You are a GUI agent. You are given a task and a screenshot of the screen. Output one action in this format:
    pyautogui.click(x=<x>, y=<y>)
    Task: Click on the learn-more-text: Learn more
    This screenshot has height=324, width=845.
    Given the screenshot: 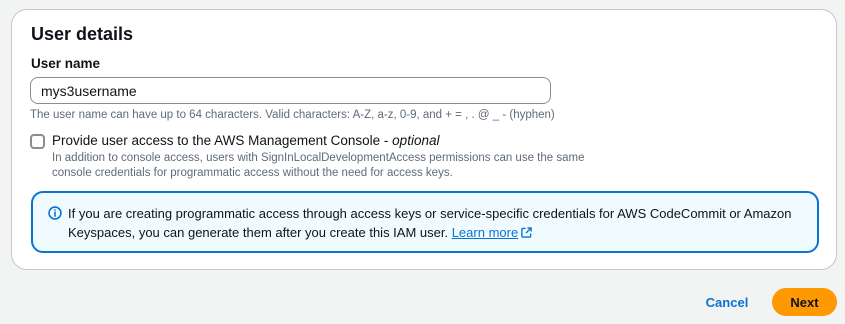 What is the action you would take?
    pyautogui.click(x=485, y=232)
    